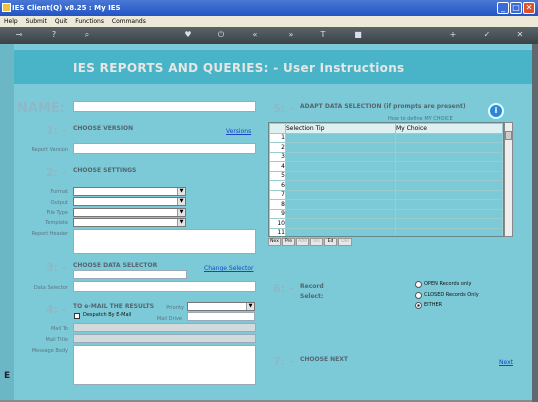 The image size is (538, 402). What do you see at coordinates (19, 35) in the screenshot?
I see `key-icon: ⊸` at bounding box center [19, 35].